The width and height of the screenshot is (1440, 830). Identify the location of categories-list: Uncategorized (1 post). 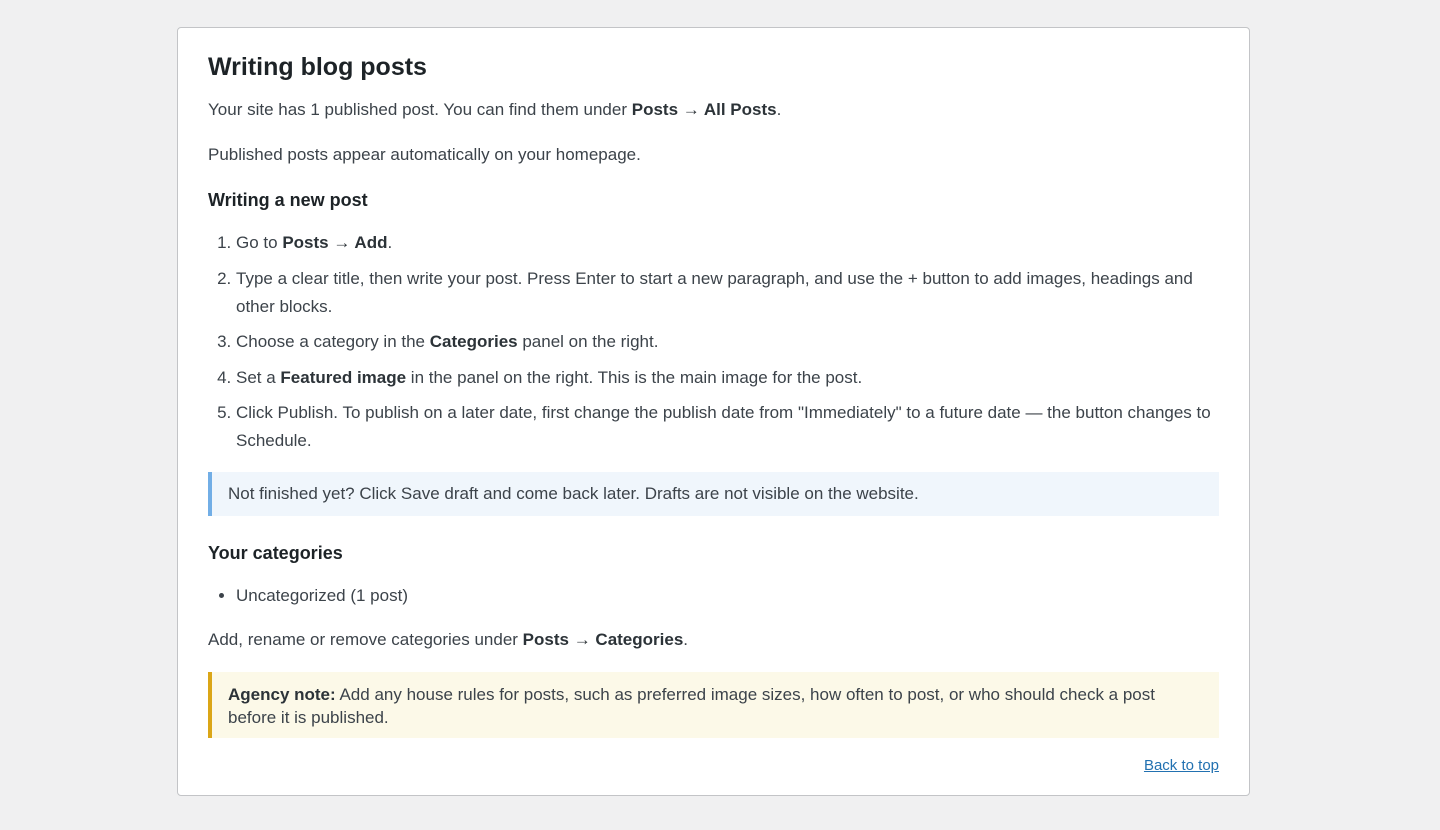
(713, 596).